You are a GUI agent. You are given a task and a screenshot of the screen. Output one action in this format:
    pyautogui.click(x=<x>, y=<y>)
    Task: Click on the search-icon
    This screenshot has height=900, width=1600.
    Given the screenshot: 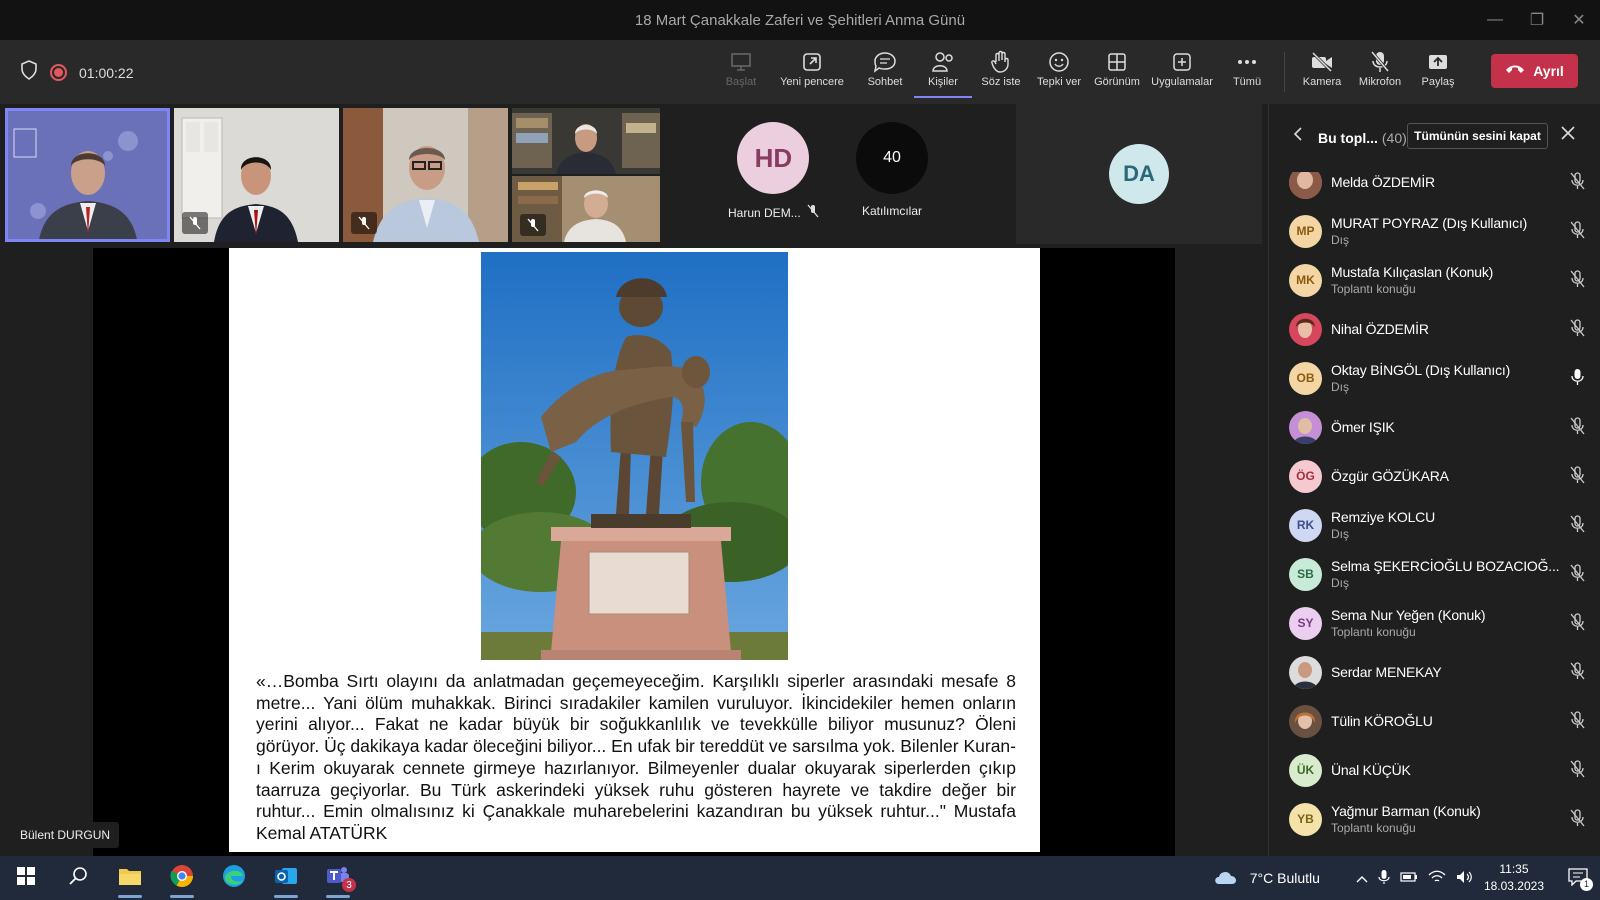 What is the action you would take?
    pyautogui.click(x=78, y=878)
    